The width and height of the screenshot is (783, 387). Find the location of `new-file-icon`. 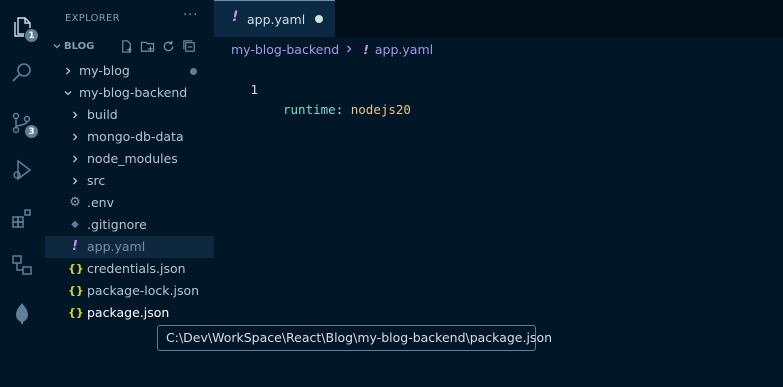

new-file-icon is located at coordinates (126, 46).